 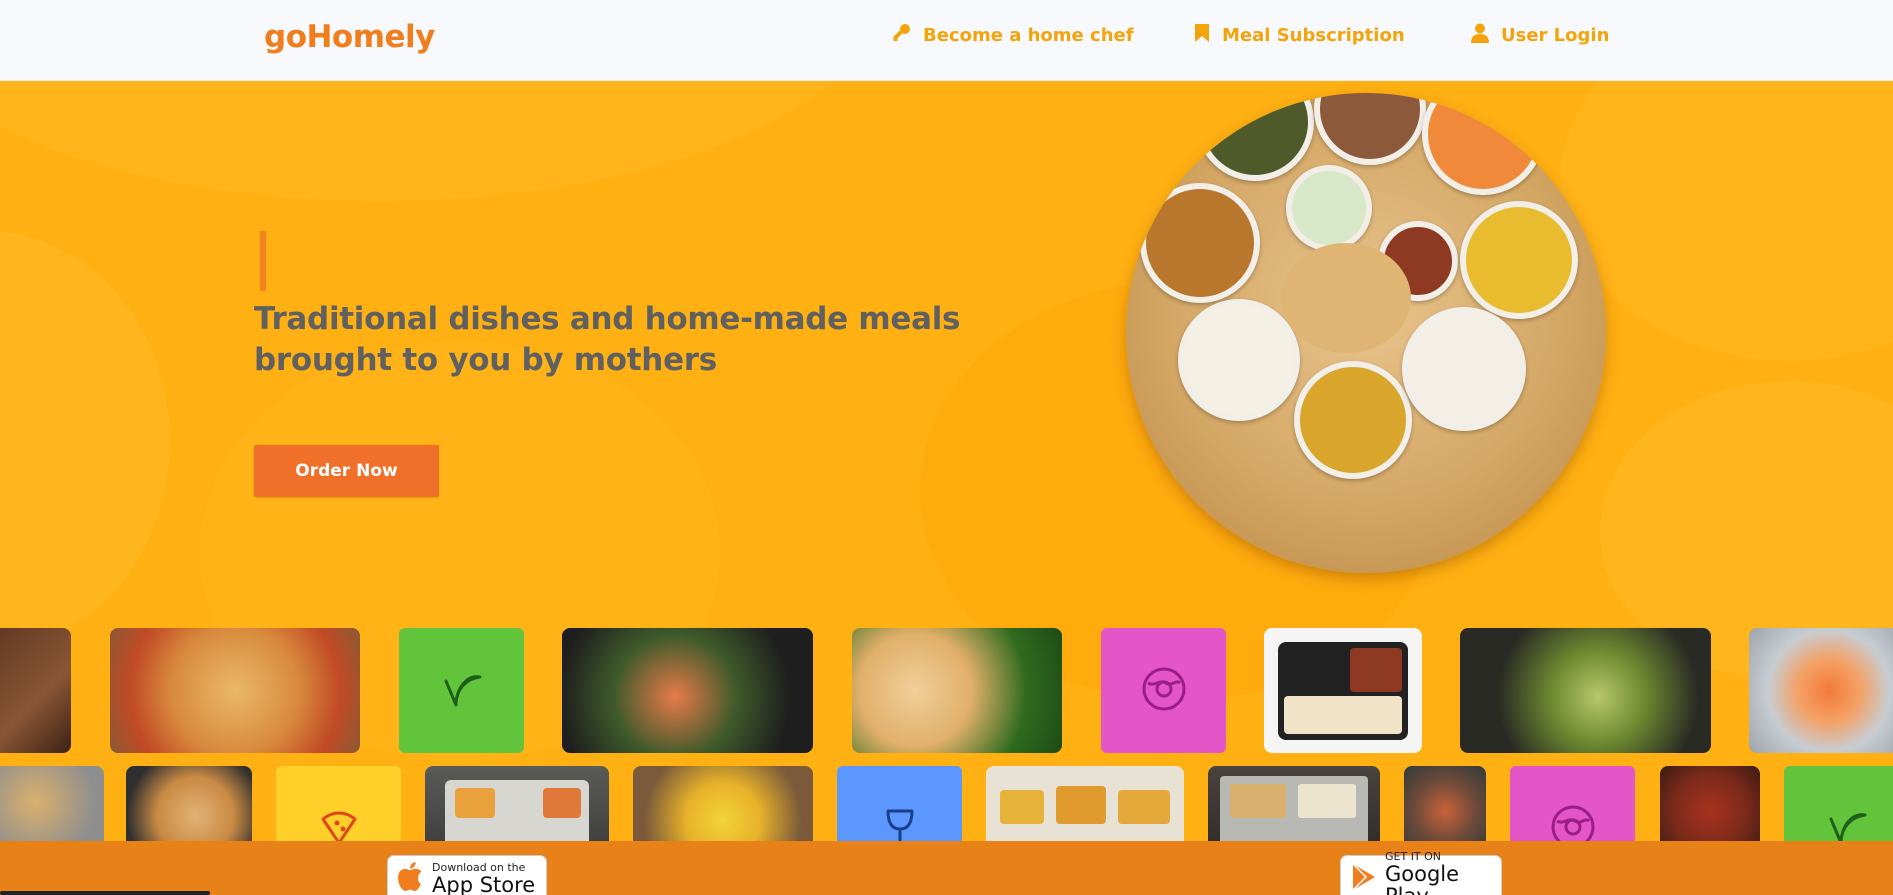 What do you see at coordinates (1343, 690) in the screenshot?
I see `meal-box-photo` at bounding box center [1343, 690].